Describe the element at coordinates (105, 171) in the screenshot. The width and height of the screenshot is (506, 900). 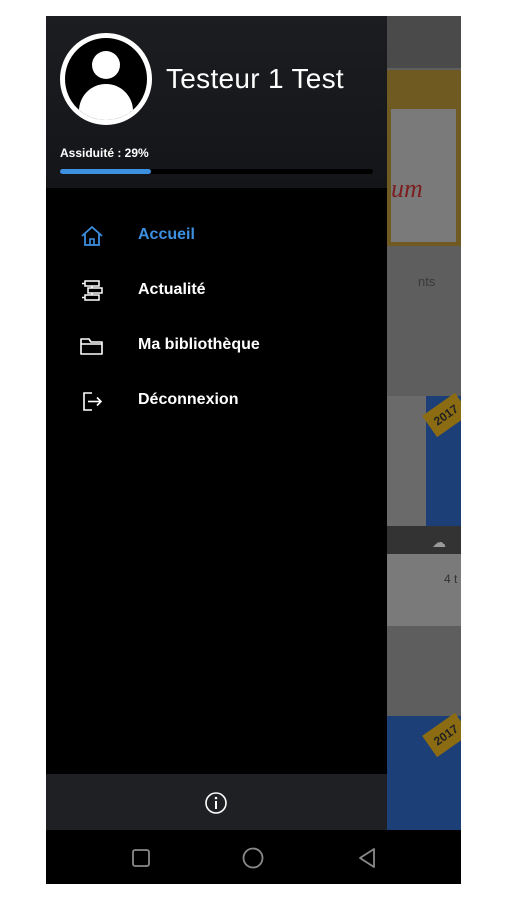
I see `attendance-progress-fill` at that location.